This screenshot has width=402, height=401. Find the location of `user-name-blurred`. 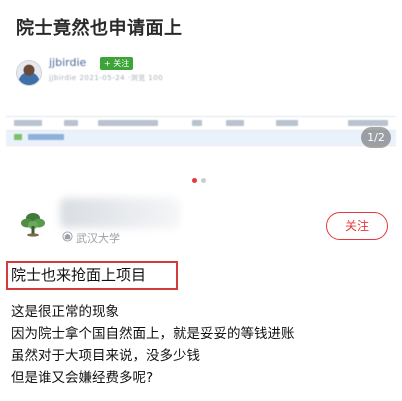

user-name-blurred is located at coordinates (120, 213).